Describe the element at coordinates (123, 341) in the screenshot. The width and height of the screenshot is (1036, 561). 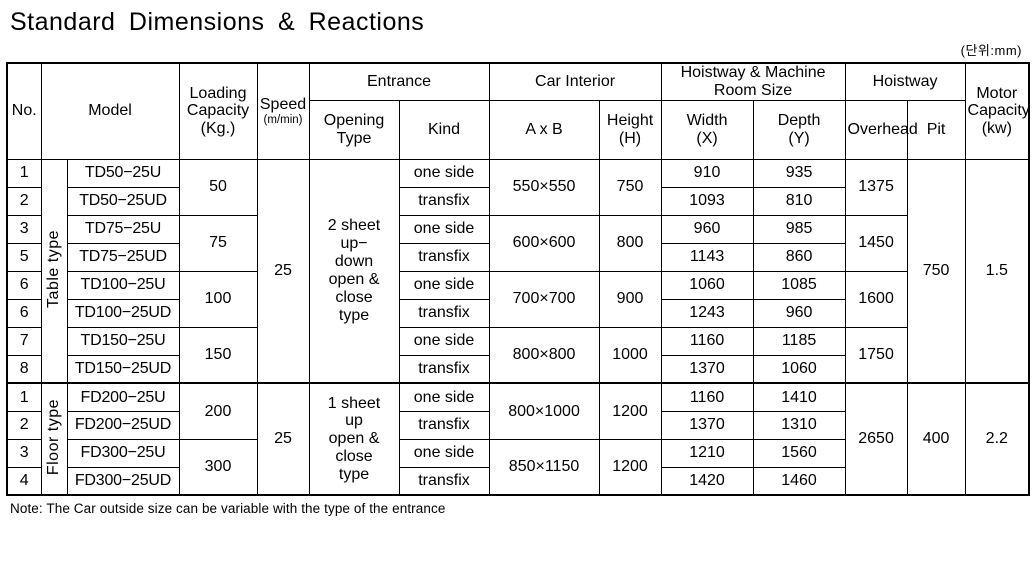
I see `cell-model: TD150−25U` at that location.